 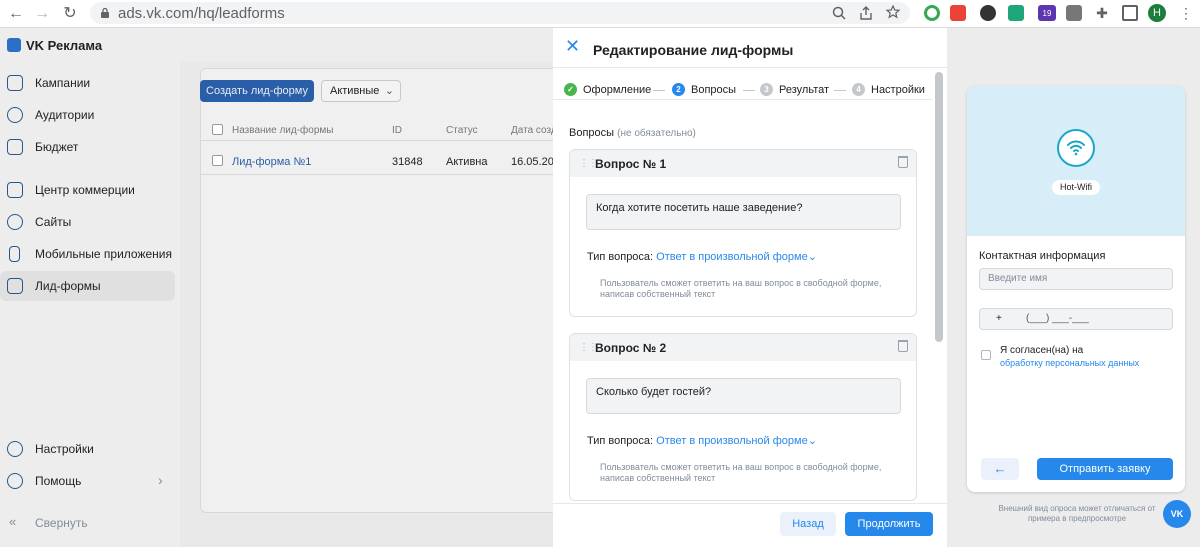 I want to click on modal-header: ✕ Редактирование лид-формы, so click(x=750, y=48).